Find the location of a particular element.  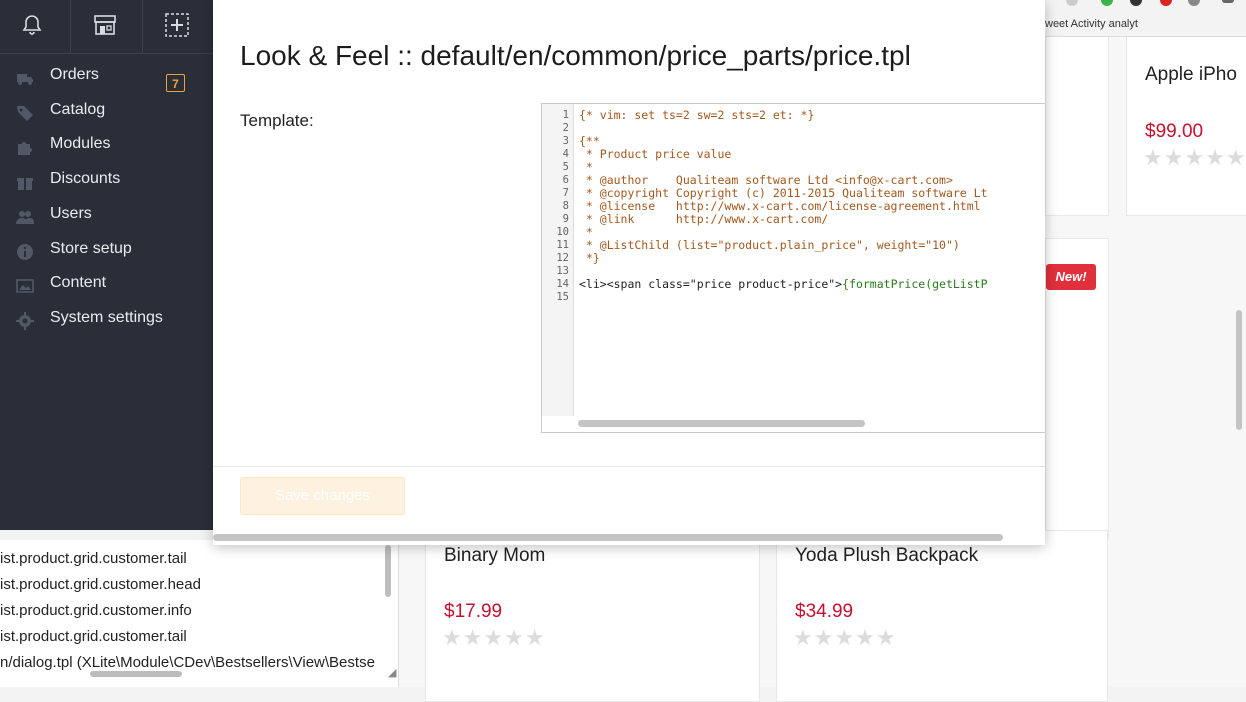

truck-icon is located at coordinates (25, 79).